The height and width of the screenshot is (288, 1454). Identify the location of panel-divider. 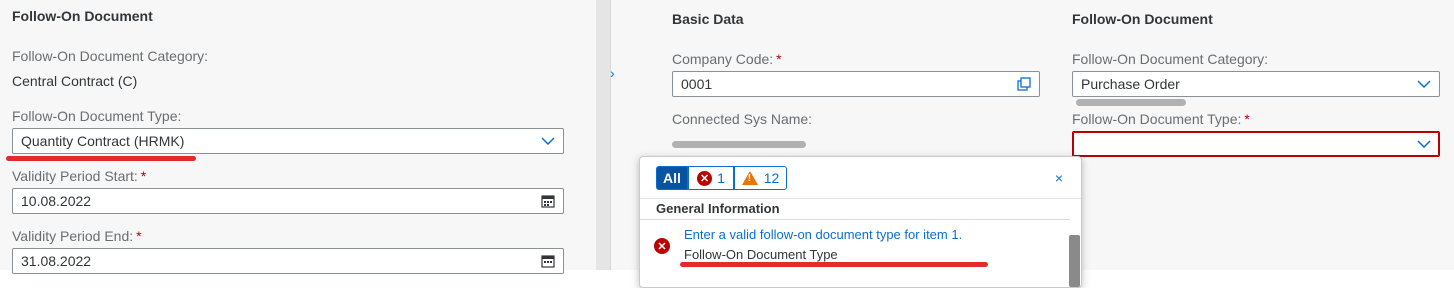
(603, 135).